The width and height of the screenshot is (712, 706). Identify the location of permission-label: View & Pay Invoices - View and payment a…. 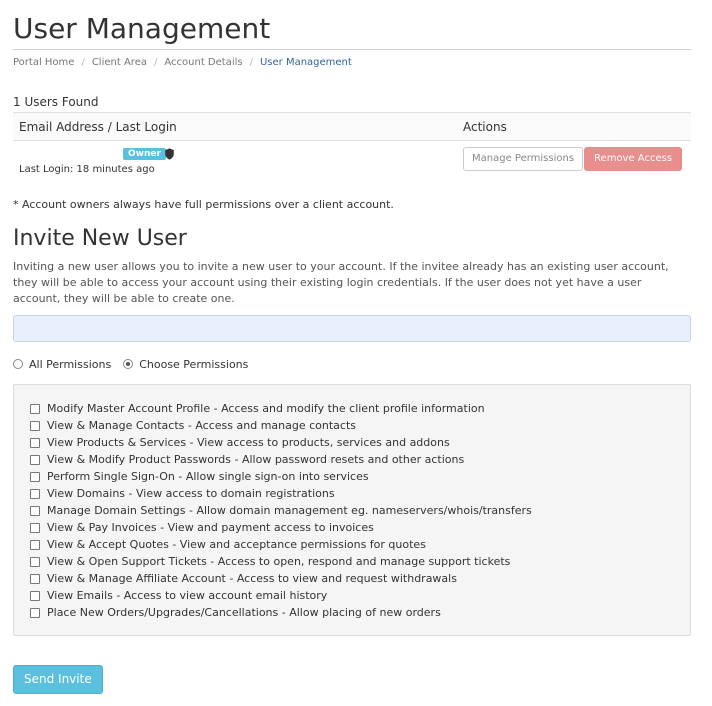
(210, 527).